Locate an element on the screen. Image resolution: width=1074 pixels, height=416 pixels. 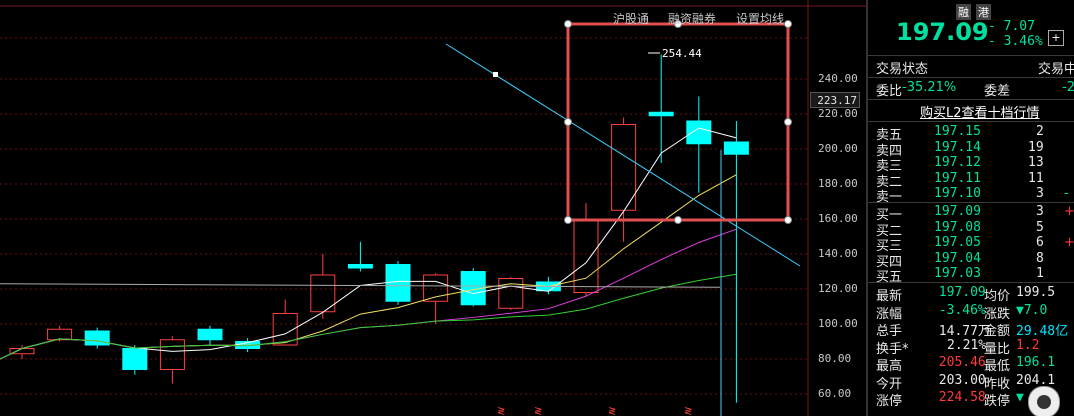
stat-value: 197.09 is located at coordinates (962, 292).